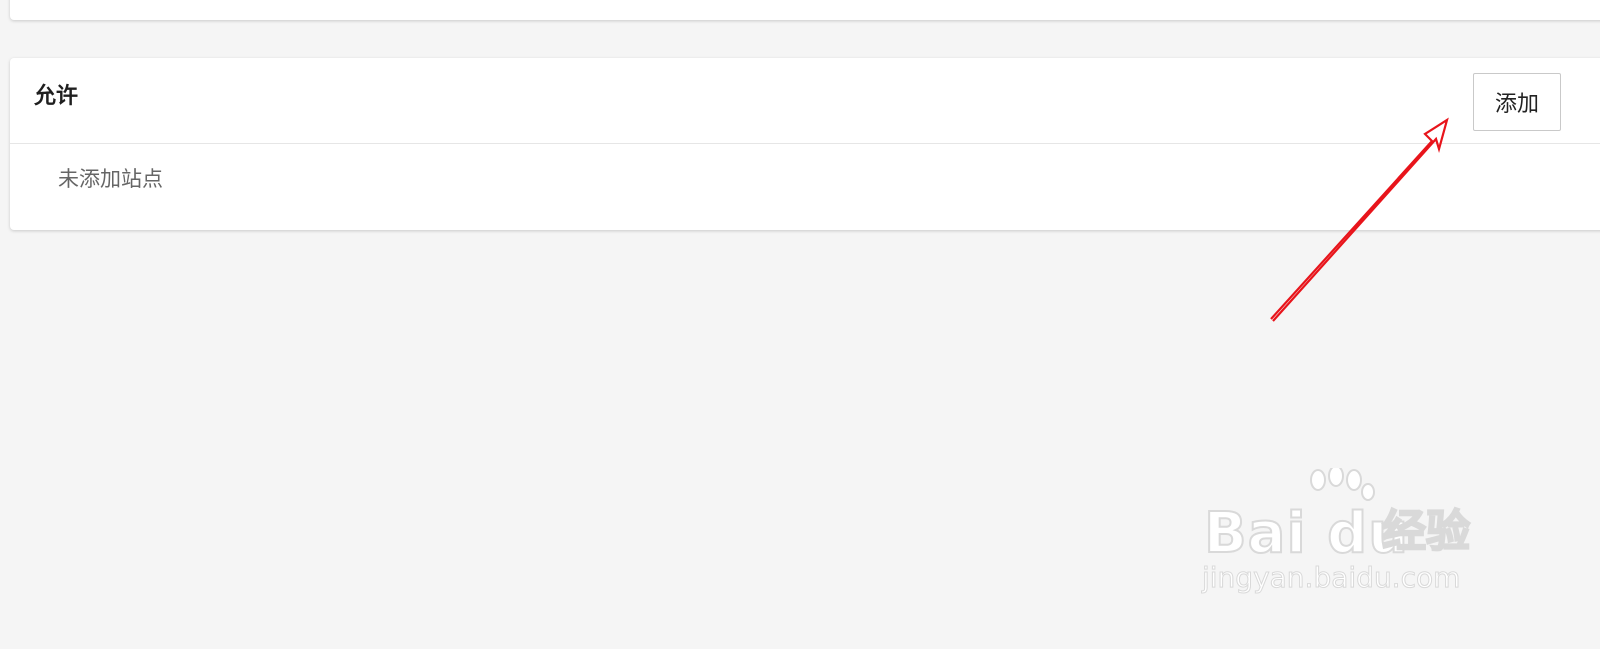 Image resolution: width=1600 pixels, height=649 pixels. What do you see at coordinates (110, 179) in the screenshot?
I see `no-sites-message: 未添加站点` at bounding box center [110, 179].